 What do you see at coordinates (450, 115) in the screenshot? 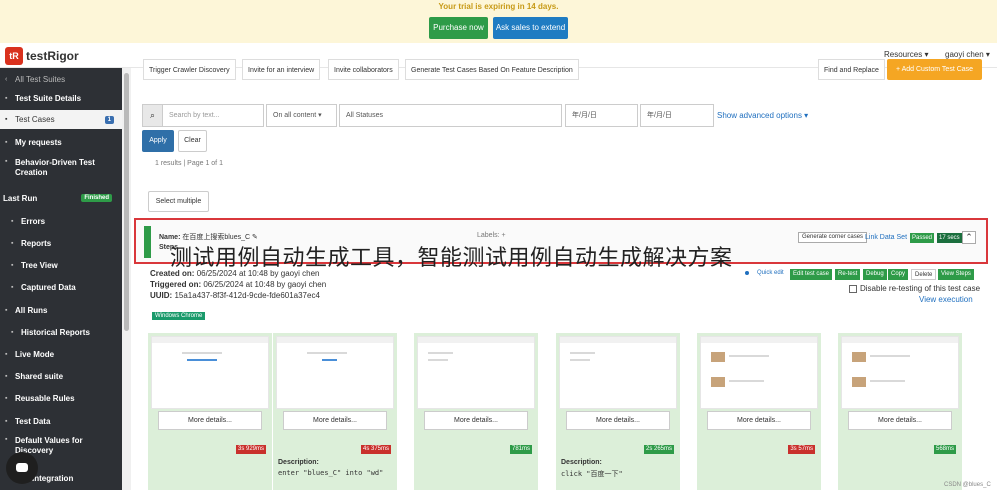
I see `status-filter-select: All Statuses` at bounding box center [450, 115].